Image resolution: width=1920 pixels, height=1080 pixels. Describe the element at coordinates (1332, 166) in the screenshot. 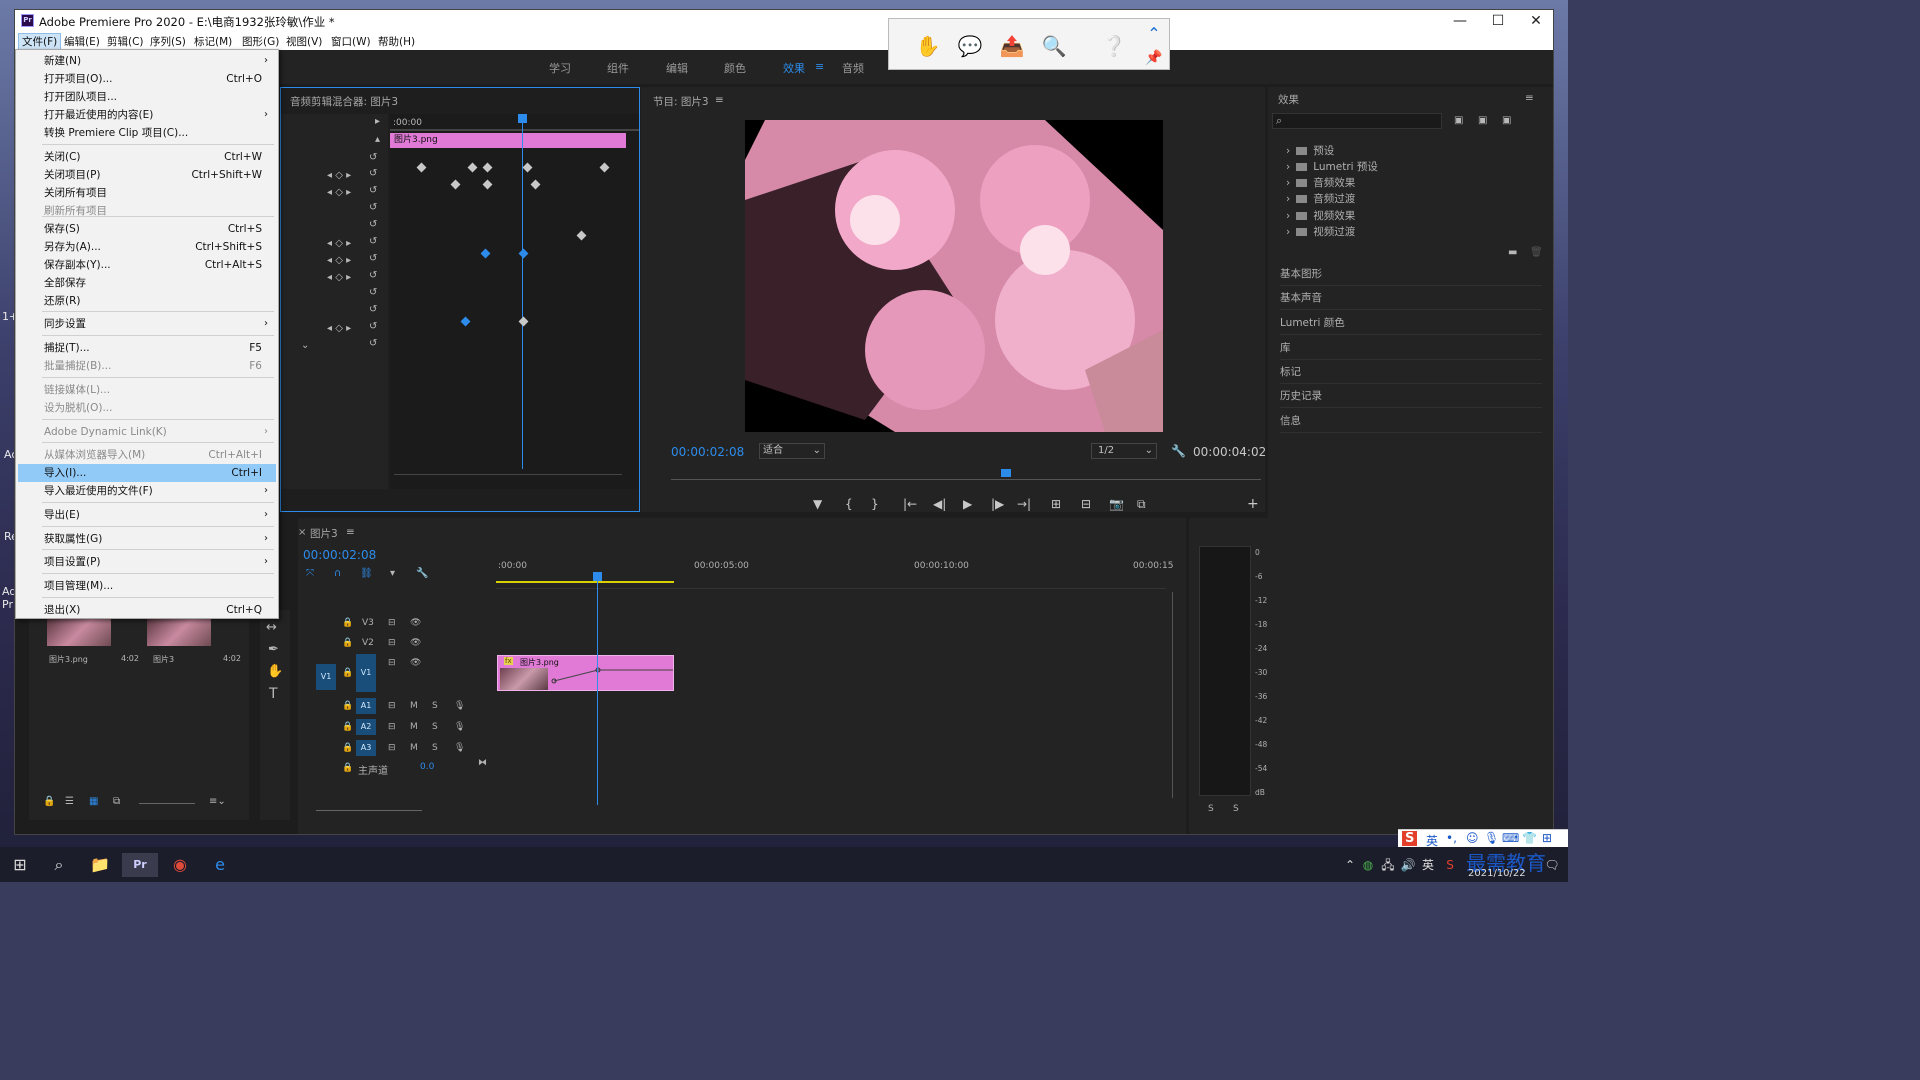

I see `effects-folder-lumetri-presets: › Lumetri 预设` at that location.